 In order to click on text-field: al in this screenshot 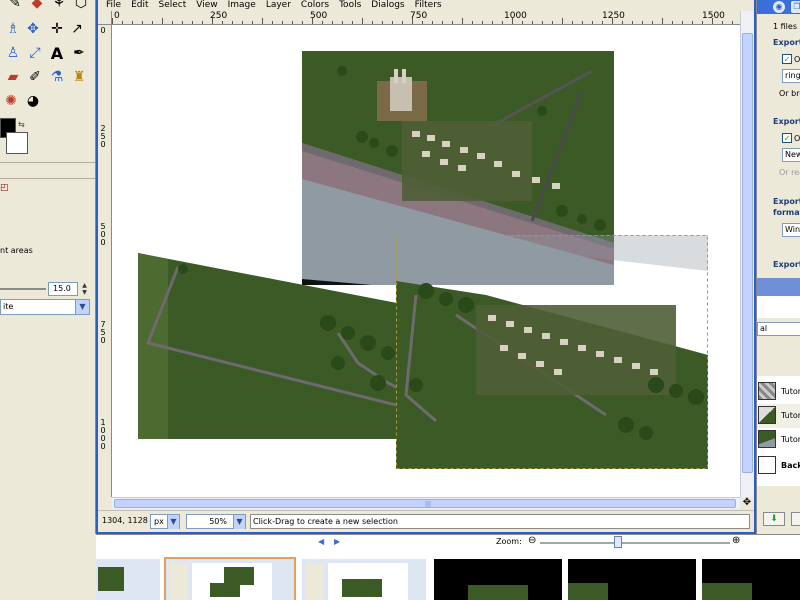, I will do `click(778, 329)`.